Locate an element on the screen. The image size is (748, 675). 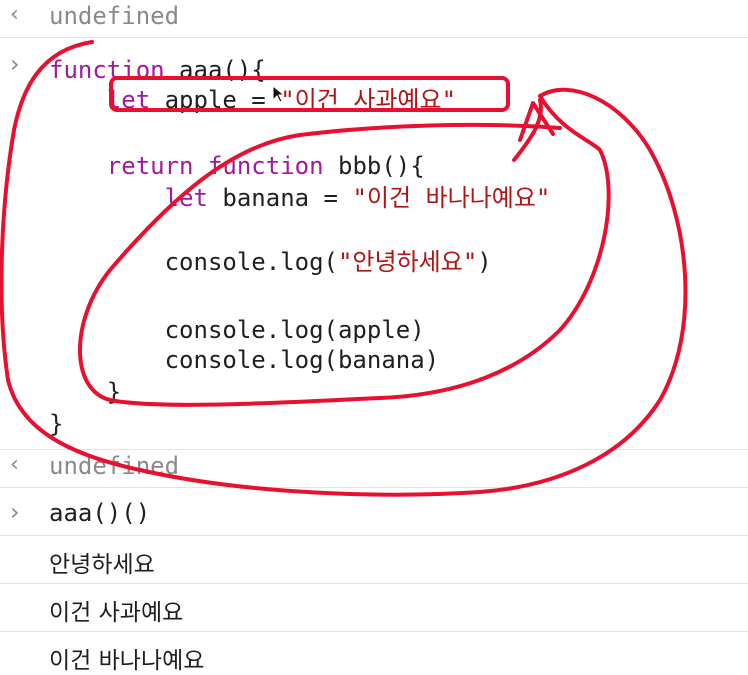
code-token: console.log( is located at coordinates (193, 262).